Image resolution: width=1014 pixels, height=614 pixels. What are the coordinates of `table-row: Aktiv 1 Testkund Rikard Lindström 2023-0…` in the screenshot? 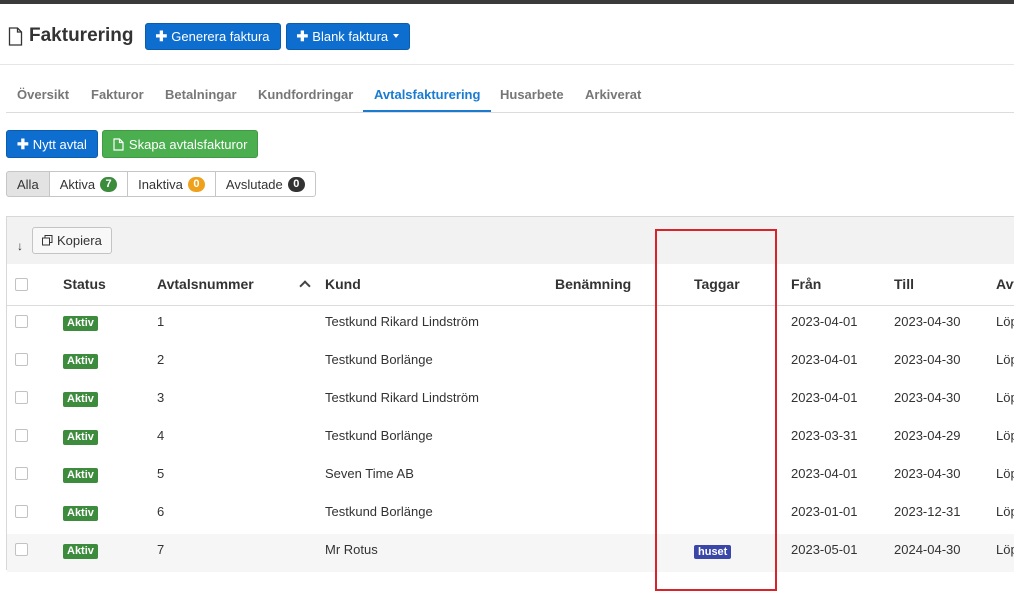 It's located at (510, 325).